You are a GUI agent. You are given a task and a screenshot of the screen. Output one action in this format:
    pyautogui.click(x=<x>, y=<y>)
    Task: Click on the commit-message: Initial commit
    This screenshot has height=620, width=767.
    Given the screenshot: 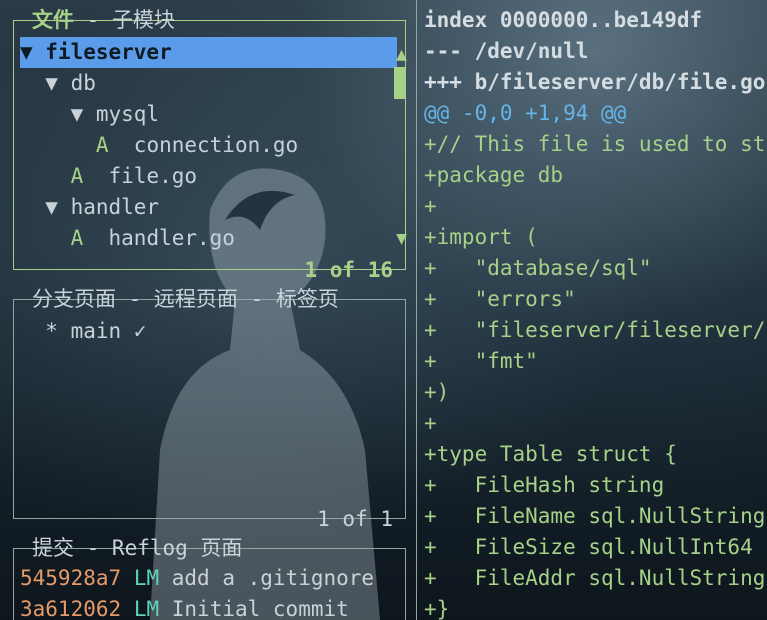 What is the action you would take?
    pyautogui.click(x=260, y=608)
    